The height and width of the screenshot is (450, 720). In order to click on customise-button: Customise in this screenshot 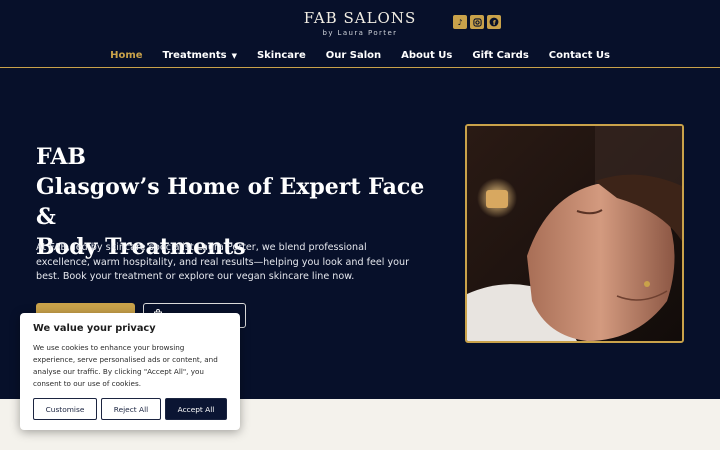, I will do `click(65, 409)`.